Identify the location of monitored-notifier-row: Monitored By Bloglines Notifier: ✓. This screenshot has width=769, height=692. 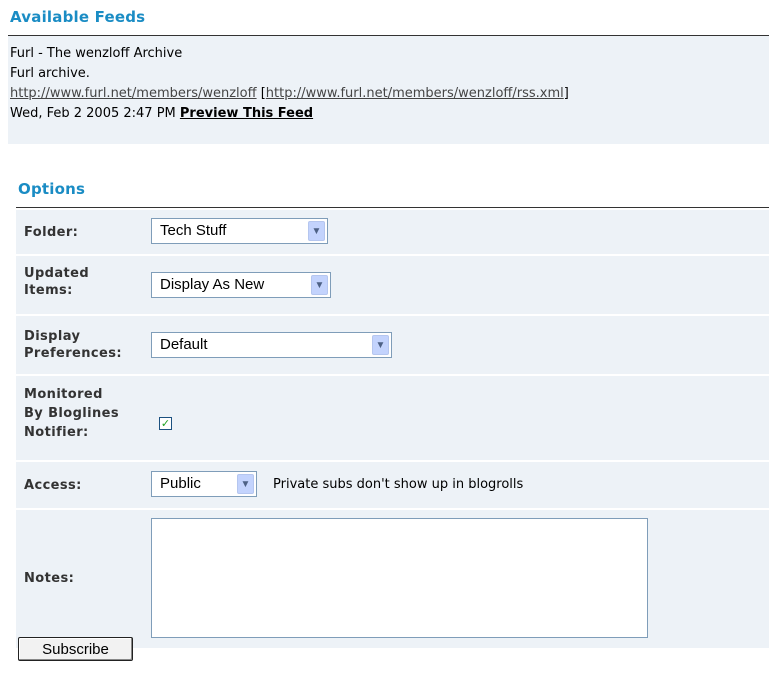
(392, 418).